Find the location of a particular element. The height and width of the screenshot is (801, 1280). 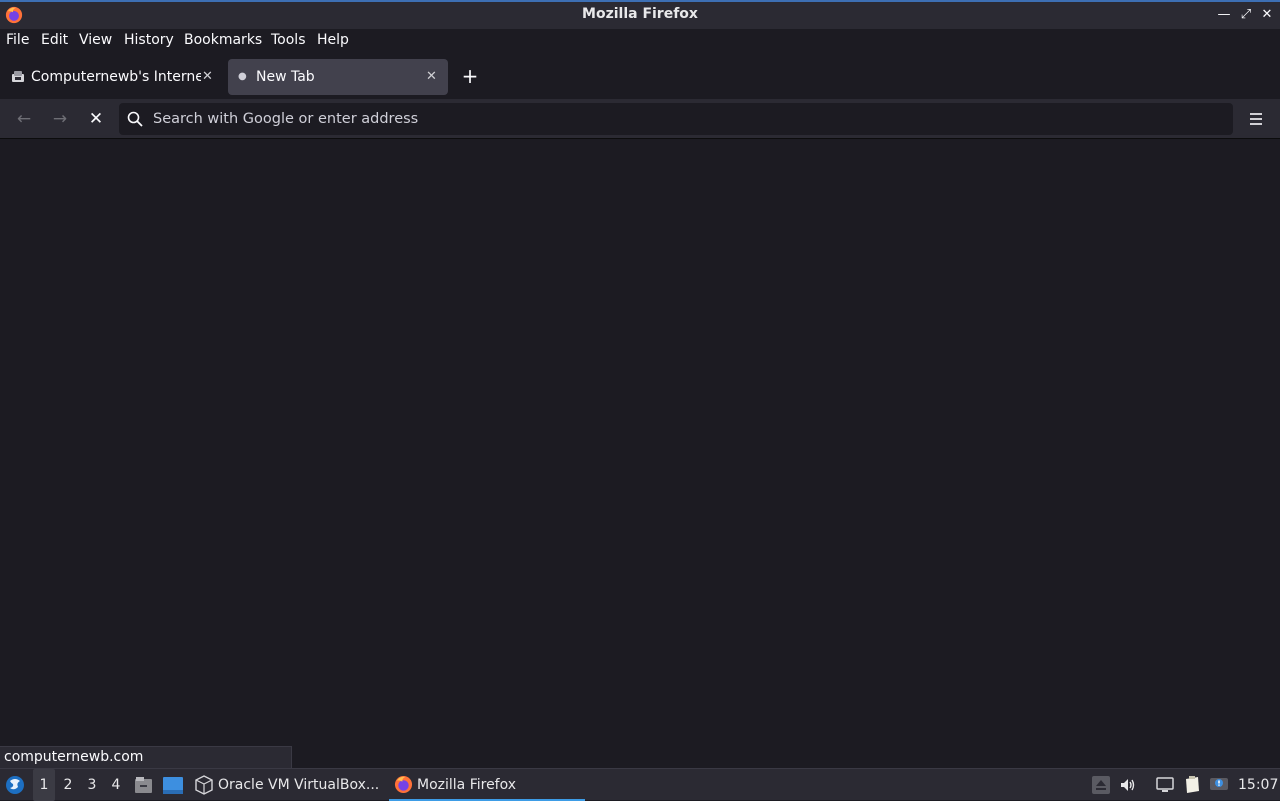

menu-tools: Tools is located at coordinates (288, 40).